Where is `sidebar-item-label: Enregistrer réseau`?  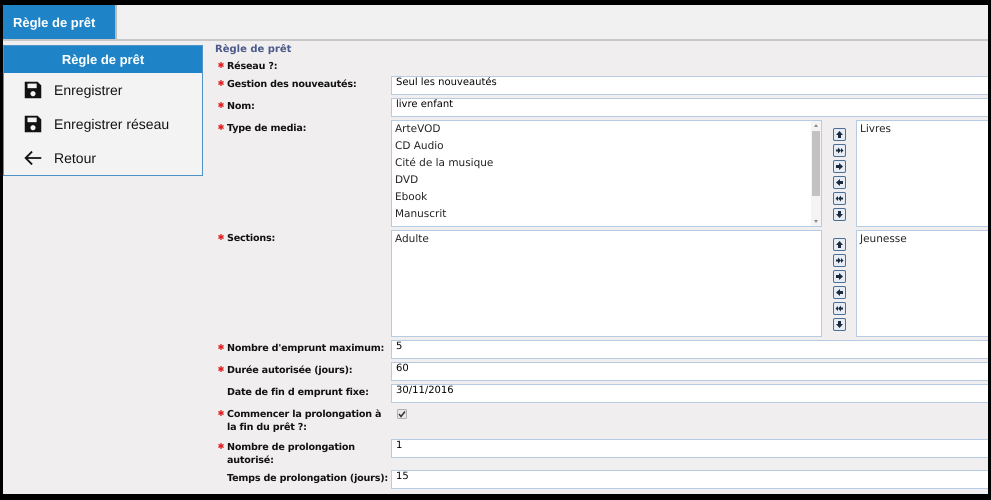
sidebar-item-label: Enregistrer réseau is located at coordinates (112, 124).